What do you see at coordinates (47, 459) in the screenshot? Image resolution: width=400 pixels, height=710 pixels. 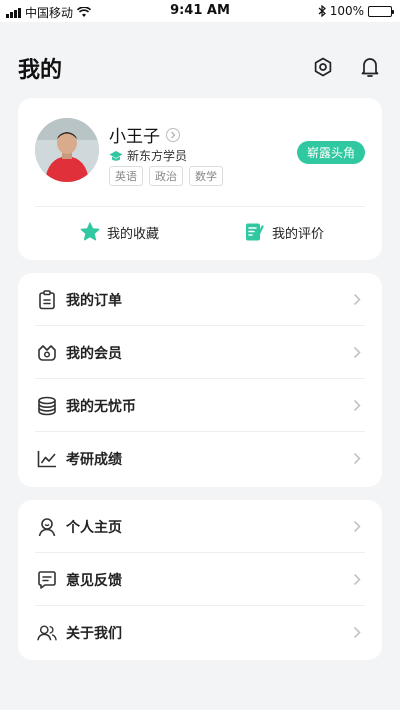 I see `chart-icon` at bounding box center [47, 459].